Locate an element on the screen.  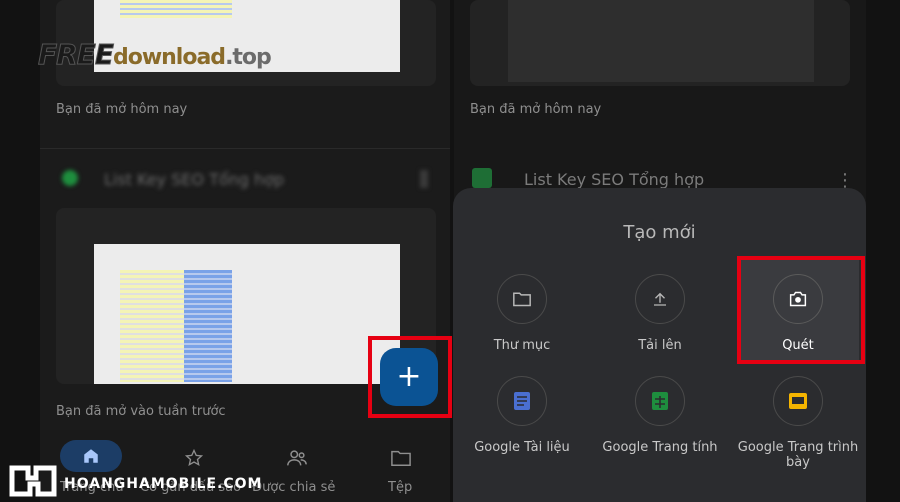
highlight-box-fab is located at coordinates (410, 377).